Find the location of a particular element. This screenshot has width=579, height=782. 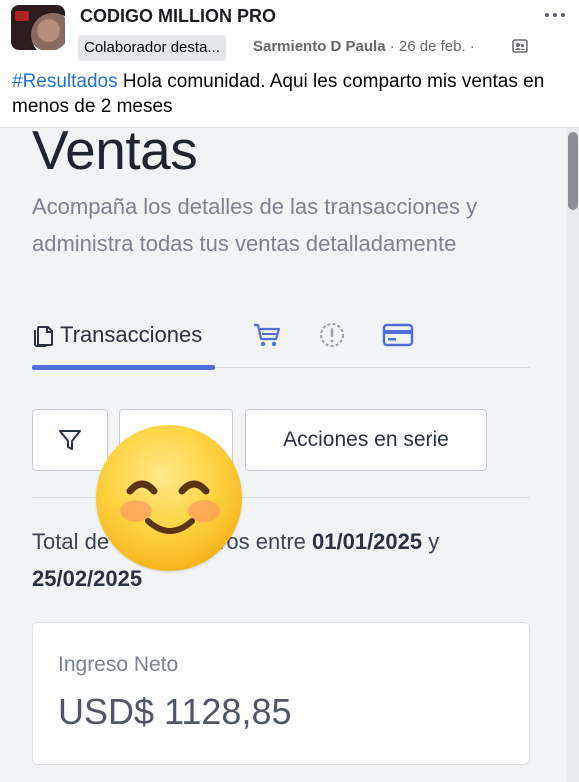

author-avatar is located at coordinates (48, 31).